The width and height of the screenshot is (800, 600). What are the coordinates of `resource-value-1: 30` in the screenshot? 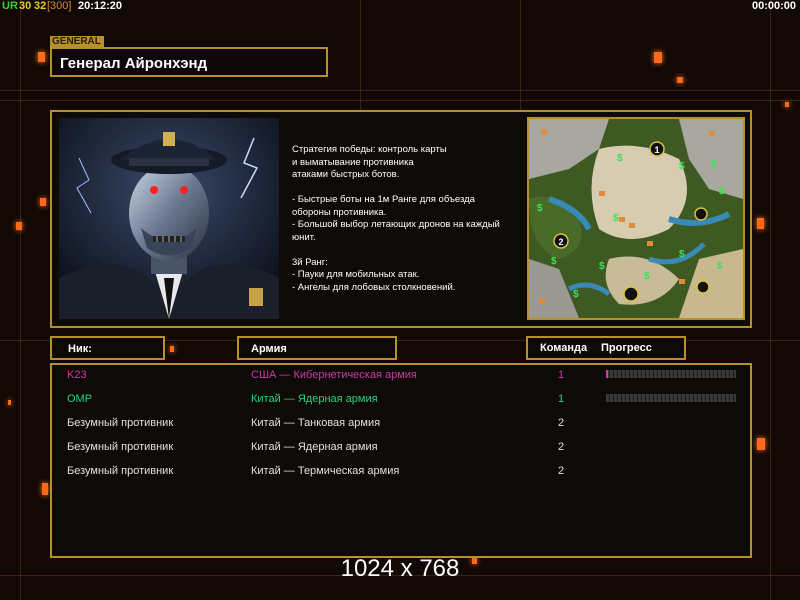 It's located at (25, 6).